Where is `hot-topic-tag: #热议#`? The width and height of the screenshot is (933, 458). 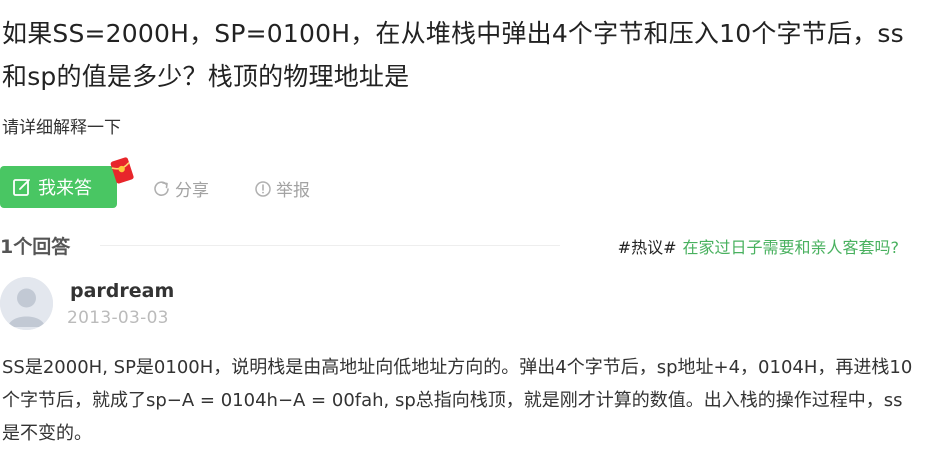 hot-topic-tag: #热议# is located at coordinates (647, 247).